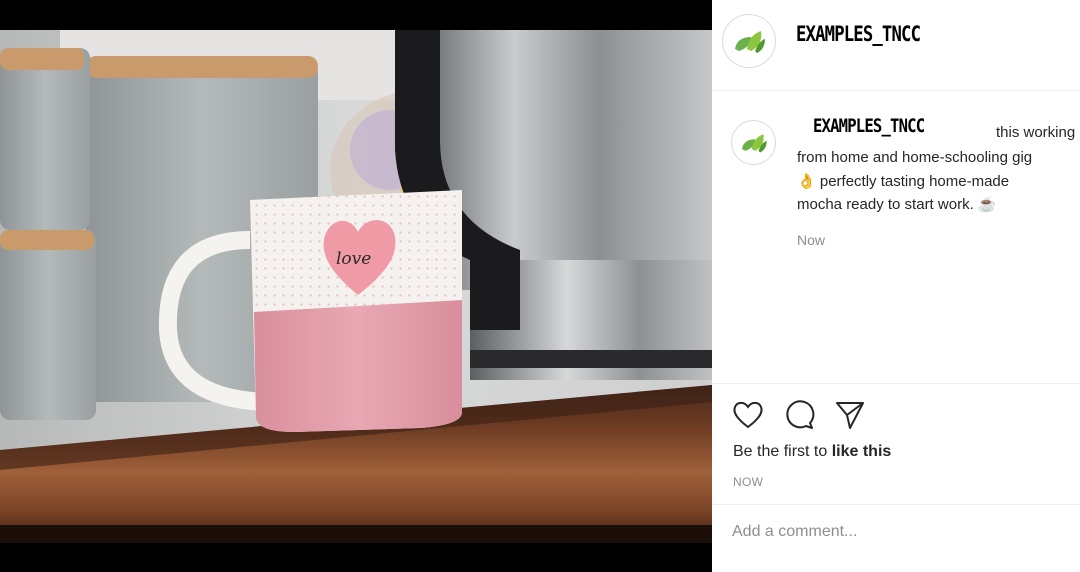 Image resolution: width=1080 pixels, height=572 pixels. Describe the element at coordinates (782, 451) in the screenshot. I see `likes-prefix: Be the first to` at that location.